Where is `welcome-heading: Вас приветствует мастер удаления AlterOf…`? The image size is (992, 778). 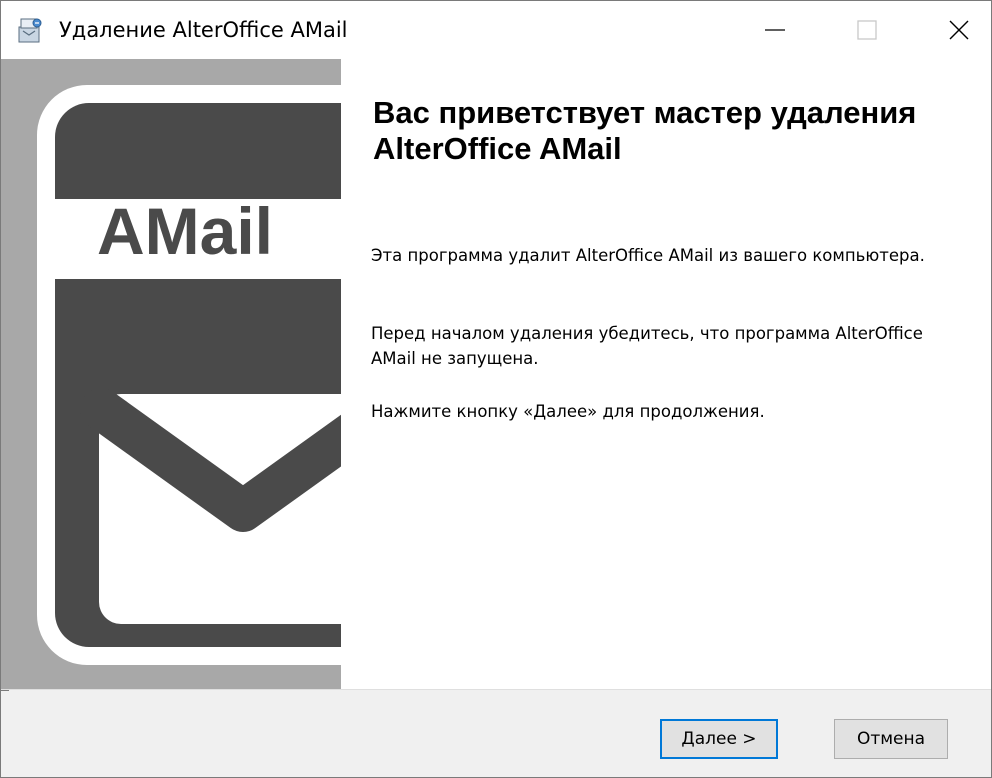 welcome-heading: Вас приветствует мастер удаления AlterOf… is located at coordinates (645, 130).